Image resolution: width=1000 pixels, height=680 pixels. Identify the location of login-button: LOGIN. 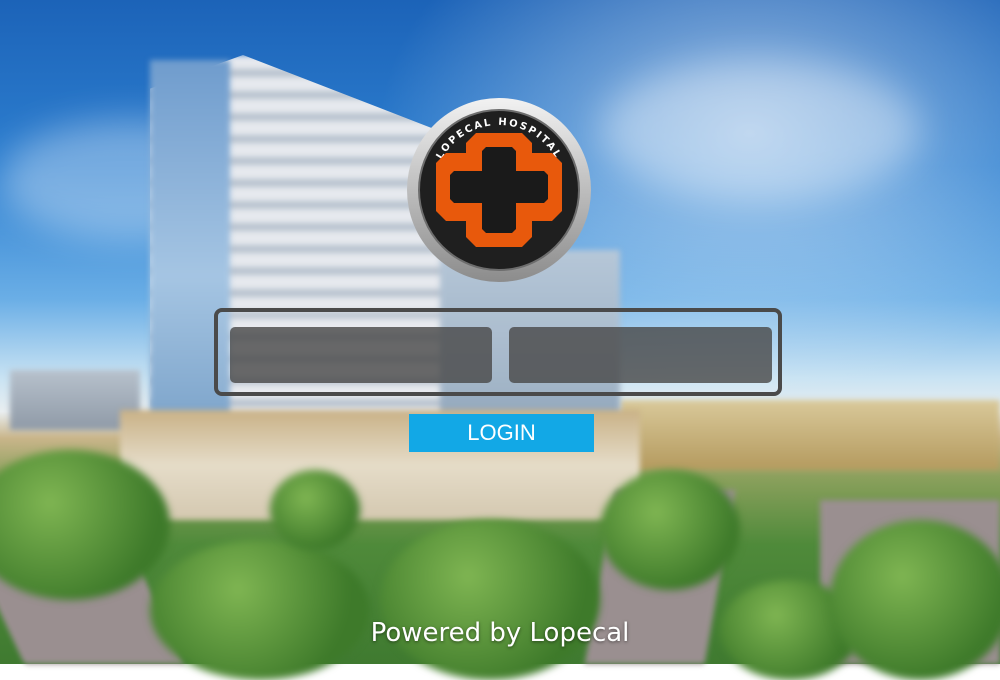
(501, 433).